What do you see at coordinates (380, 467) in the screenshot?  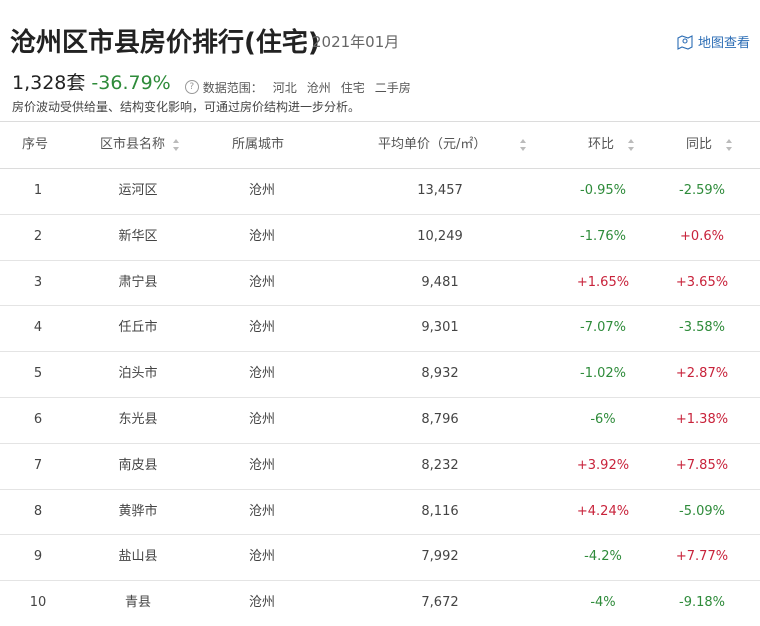 I see `table-row: 7 南皮县 沧州 8,232 +3.92% +7.85%` at bounding box center [380, 467].